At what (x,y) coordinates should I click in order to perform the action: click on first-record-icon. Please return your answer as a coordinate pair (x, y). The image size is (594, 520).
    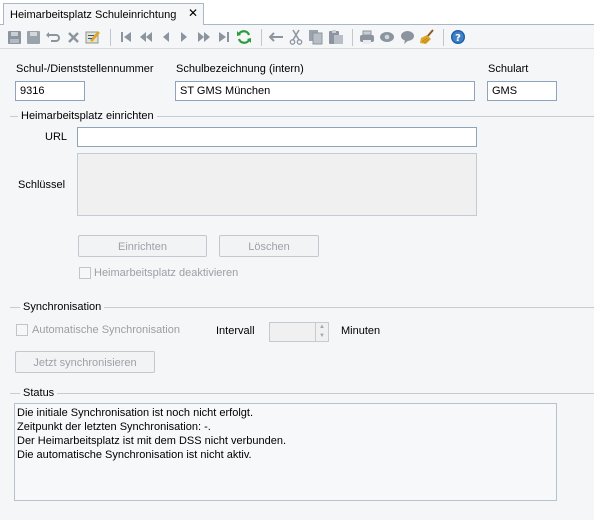
    Looking at the image, I should click on (126, 37).